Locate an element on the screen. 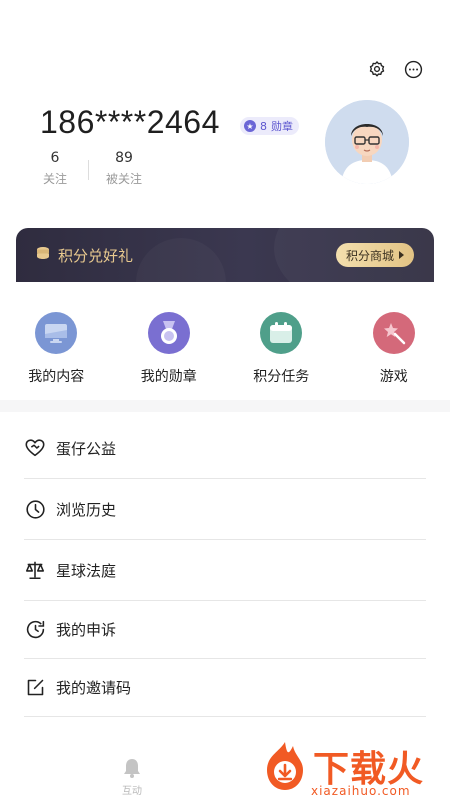 The image size is (450, 800). quick-label: 游戏 is located at coordinates (393, 377).